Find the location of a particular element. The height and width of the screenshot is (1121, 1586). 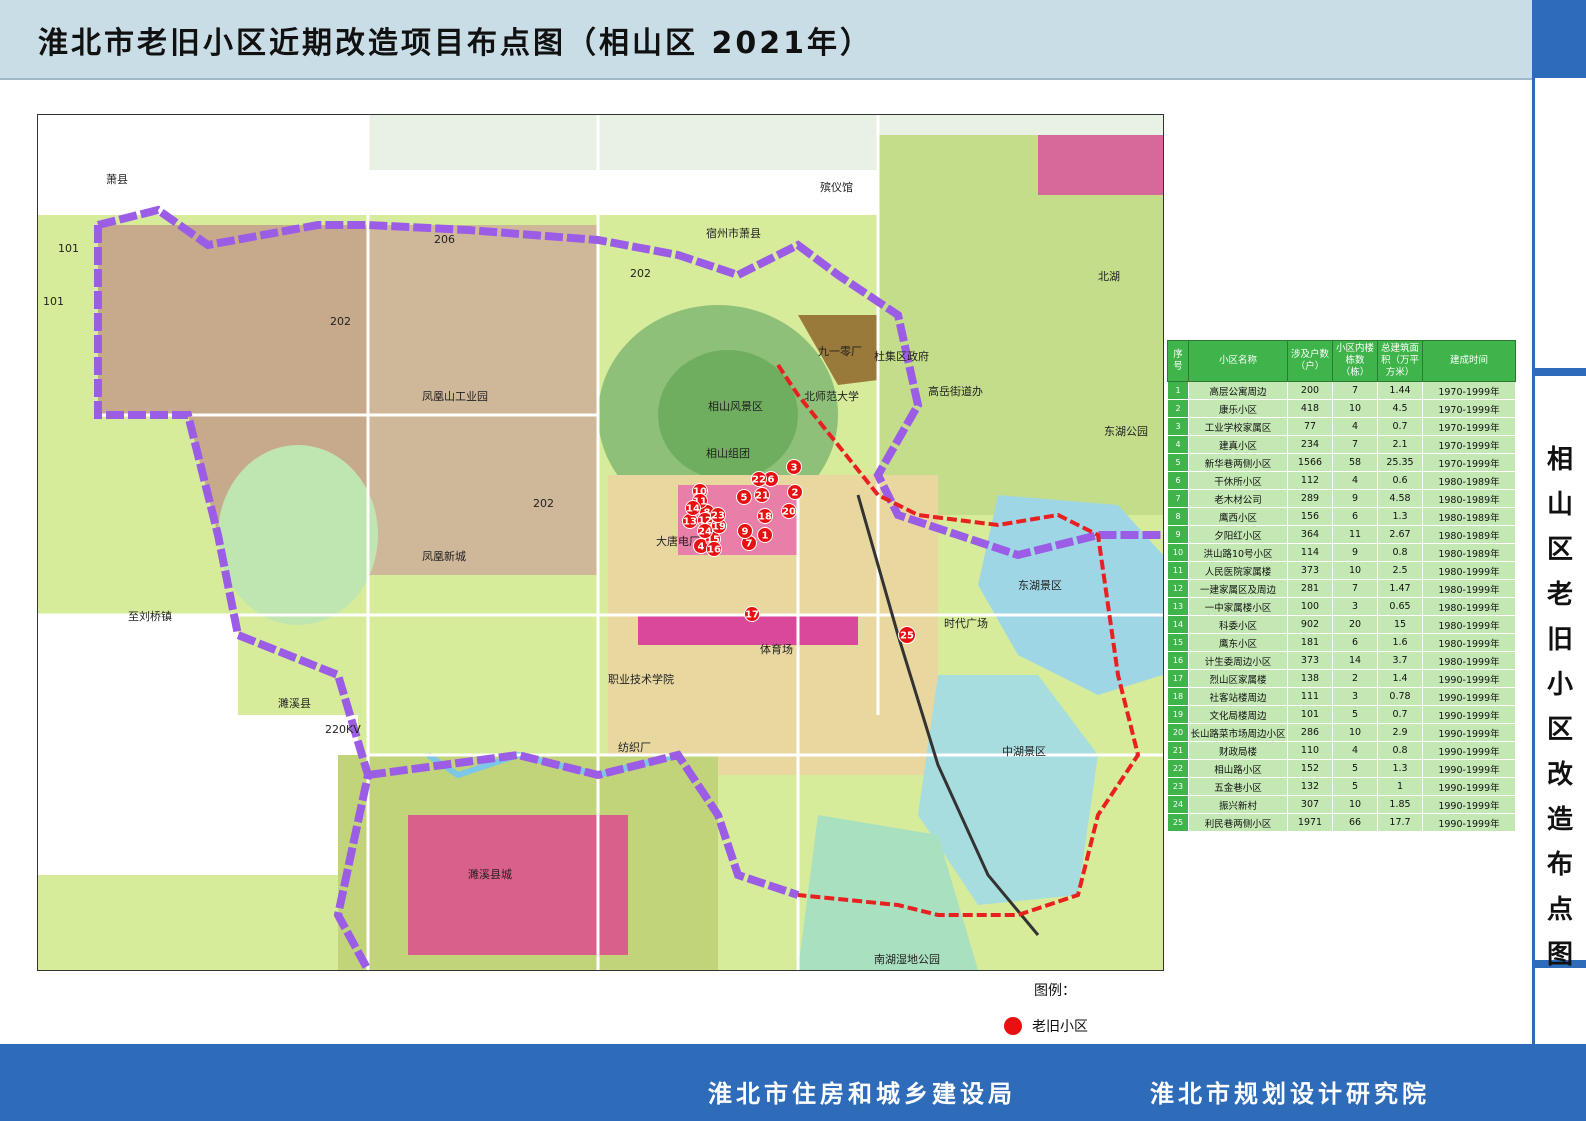

place-label: 凤凰山工业园 is located at coordinates (455, 396).